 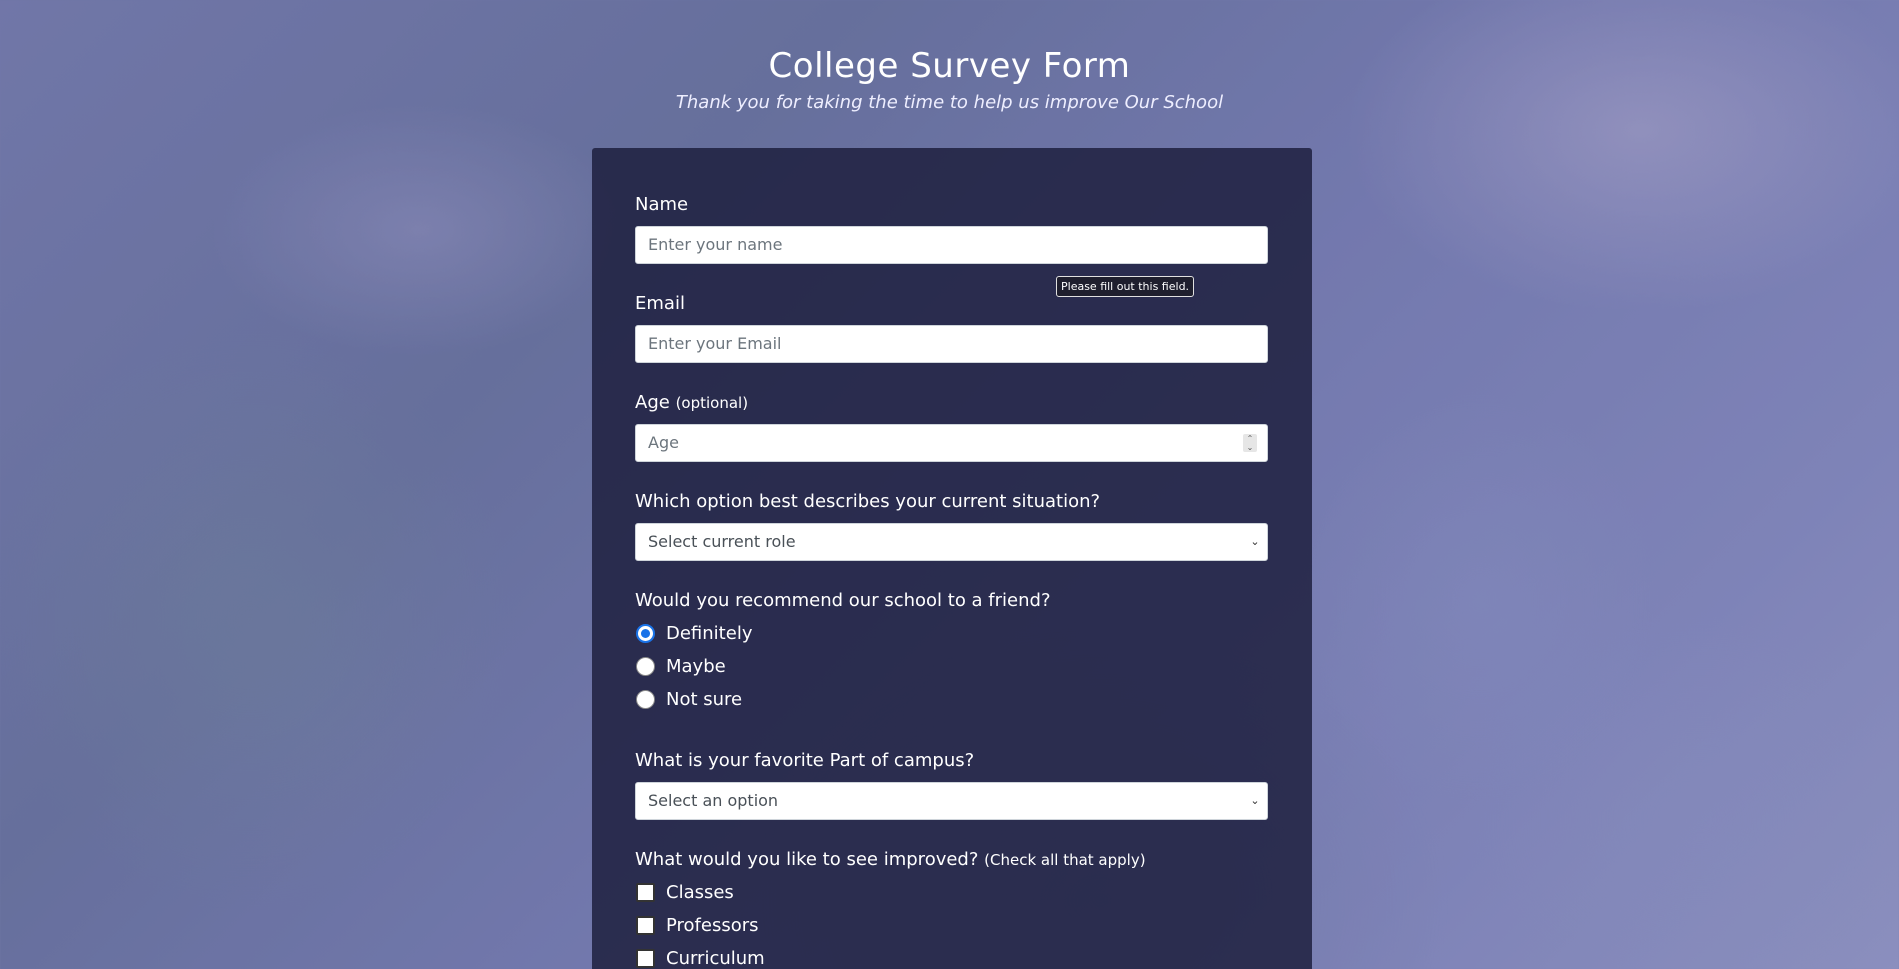 I want to click on age-group: Age (optional) Age ⌃ ⌄, so click(x=951, y=426).